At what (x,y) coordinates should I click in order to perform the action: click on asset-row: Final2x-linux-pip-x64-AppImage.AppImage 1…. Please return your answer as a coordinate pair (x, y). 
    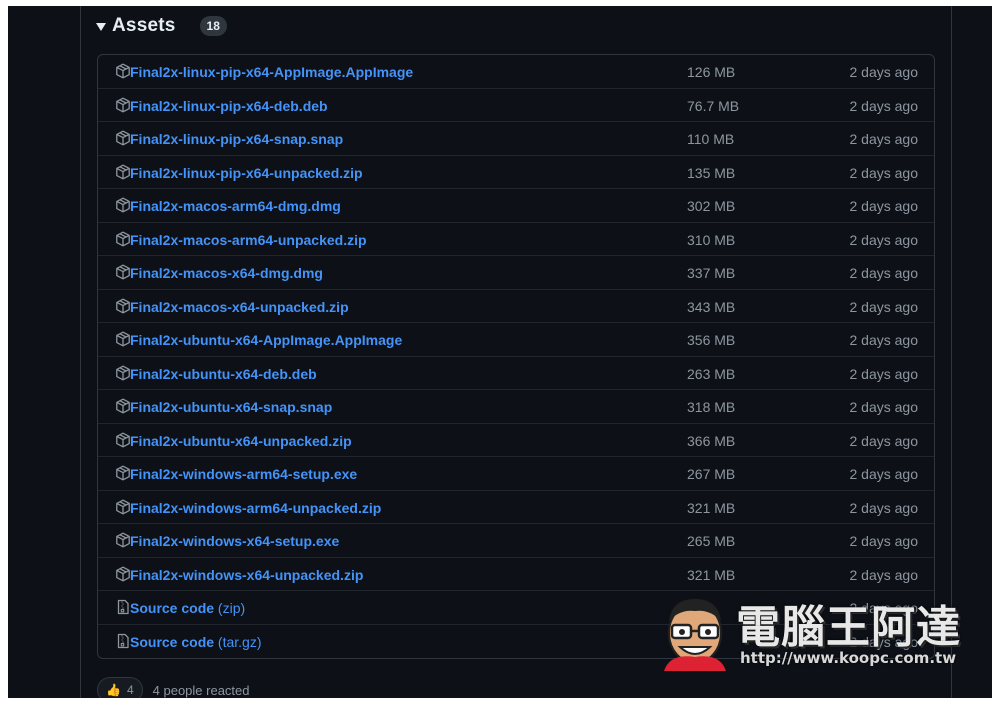
    Looking at the image, I should click on (516, 72).